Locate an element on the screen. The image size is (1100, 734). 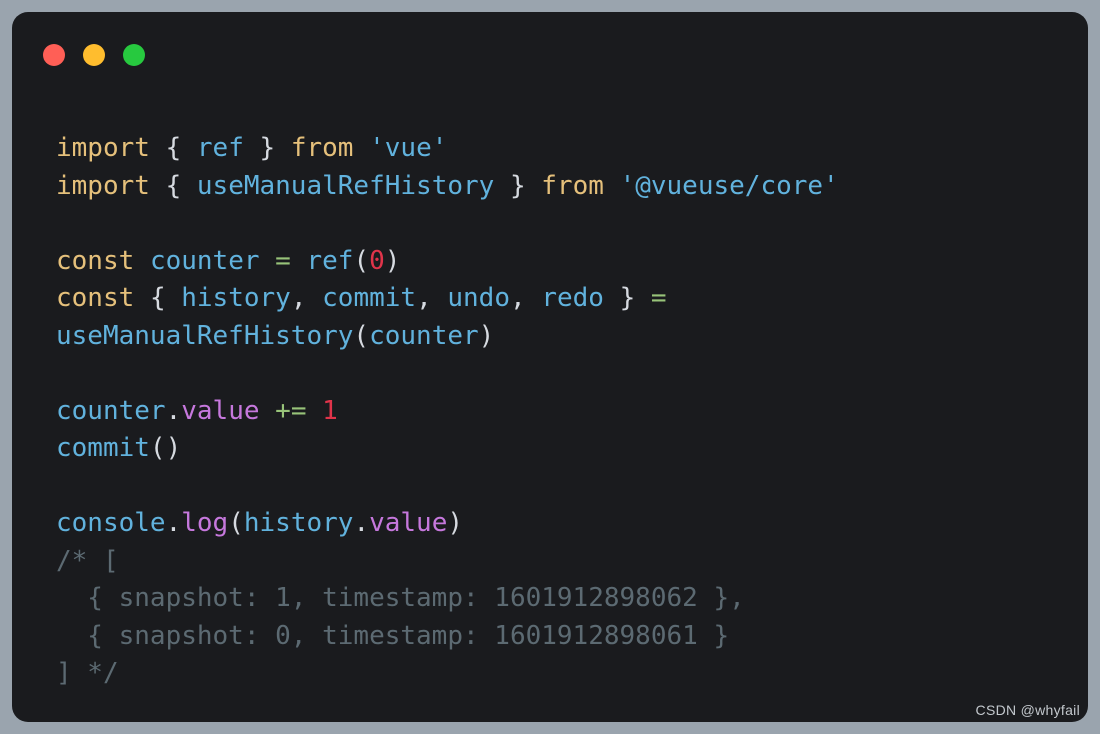
code-token-id: undo is located at coordinates (478, 298).